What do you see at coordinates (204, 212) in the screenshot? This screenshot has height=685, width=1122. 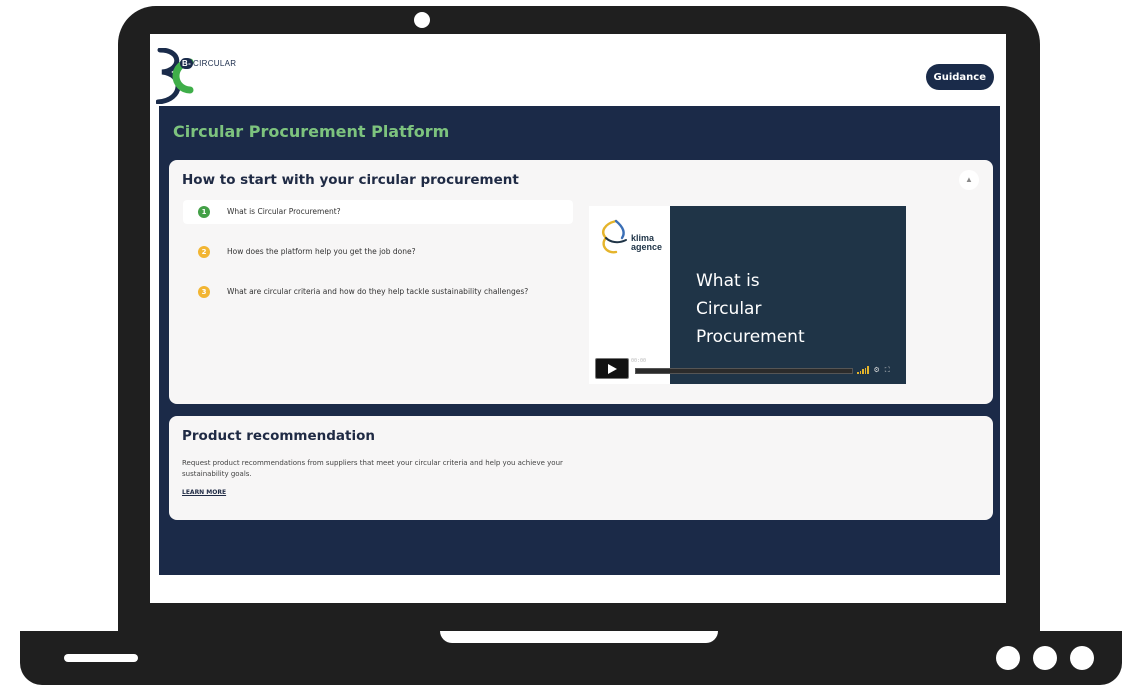 I see `step-number-badge: 1` at bounding box center [204, 212].